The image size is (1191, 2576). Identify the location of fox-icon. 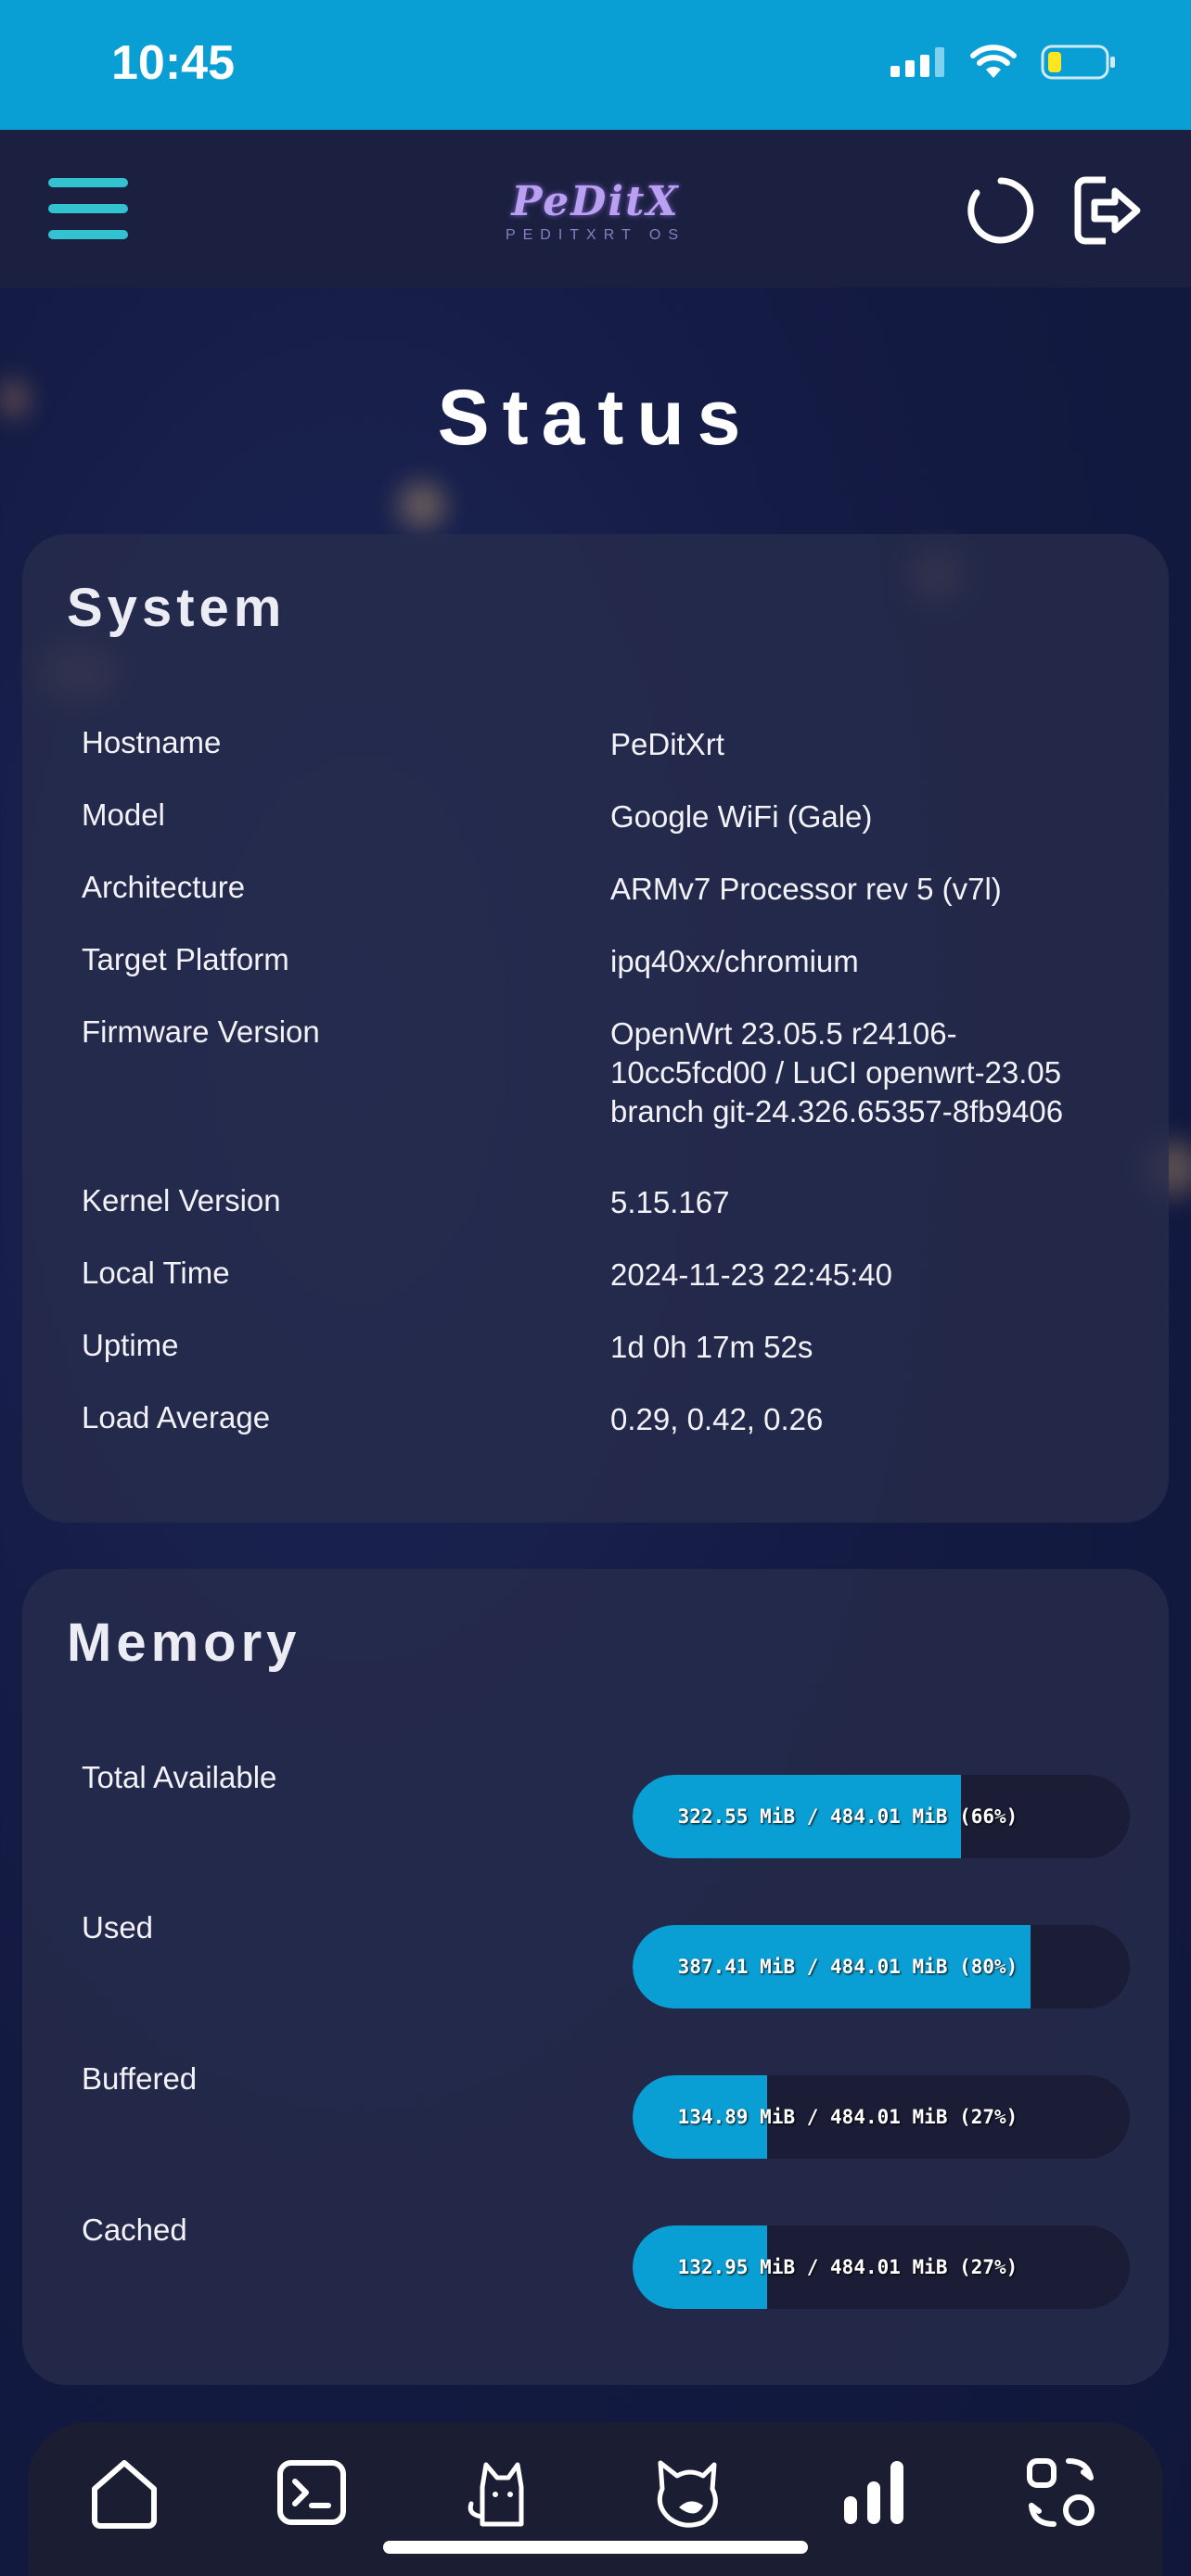
(686, 2492).